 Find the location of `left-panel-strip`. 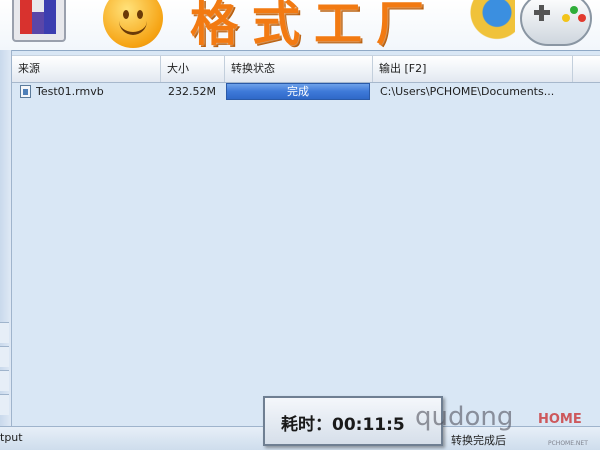

left-panel-strip is located at coordinates (6, 240).